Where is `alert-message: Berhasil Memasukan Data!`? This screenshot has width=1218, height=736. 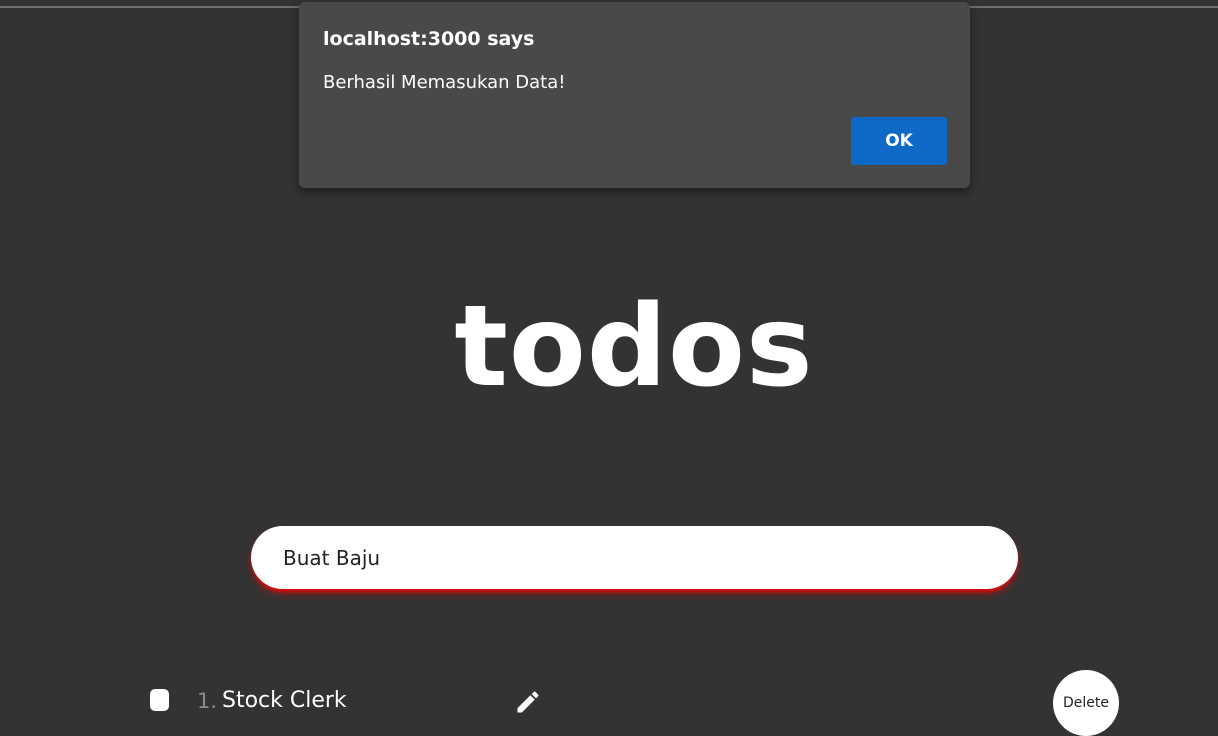
alert-message: Berhasil Memasukan Data! is located at coordinates (444, 82).